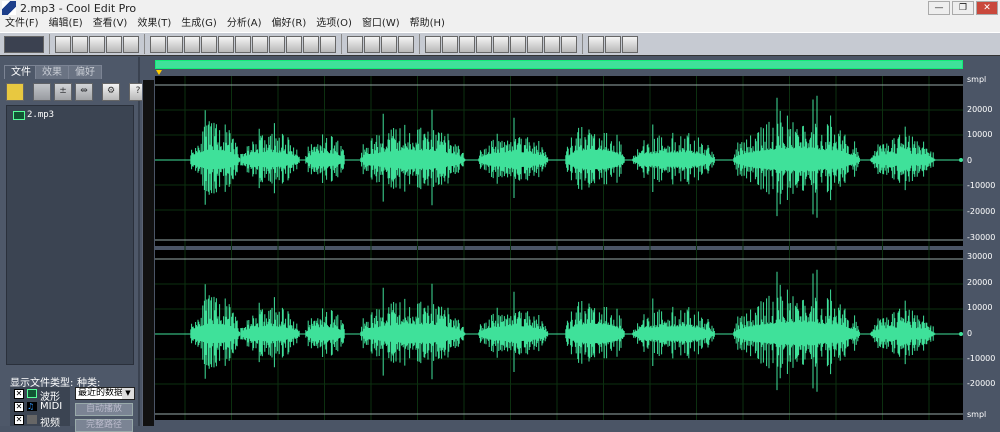 Image resolution: width=1000 pixels, height=432 pixels. What do you see at coordinates (159, 72) in the screenshot?
I see `playhead-marker` at bounding box center [159, 72].